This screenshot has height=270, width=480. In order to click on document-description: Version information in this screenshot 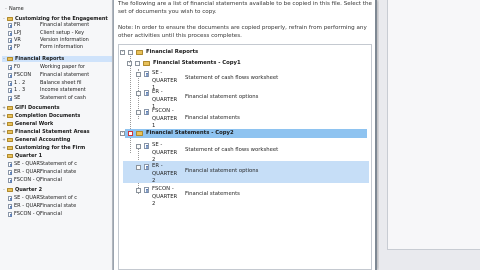, I will do `click(64, 40)`.